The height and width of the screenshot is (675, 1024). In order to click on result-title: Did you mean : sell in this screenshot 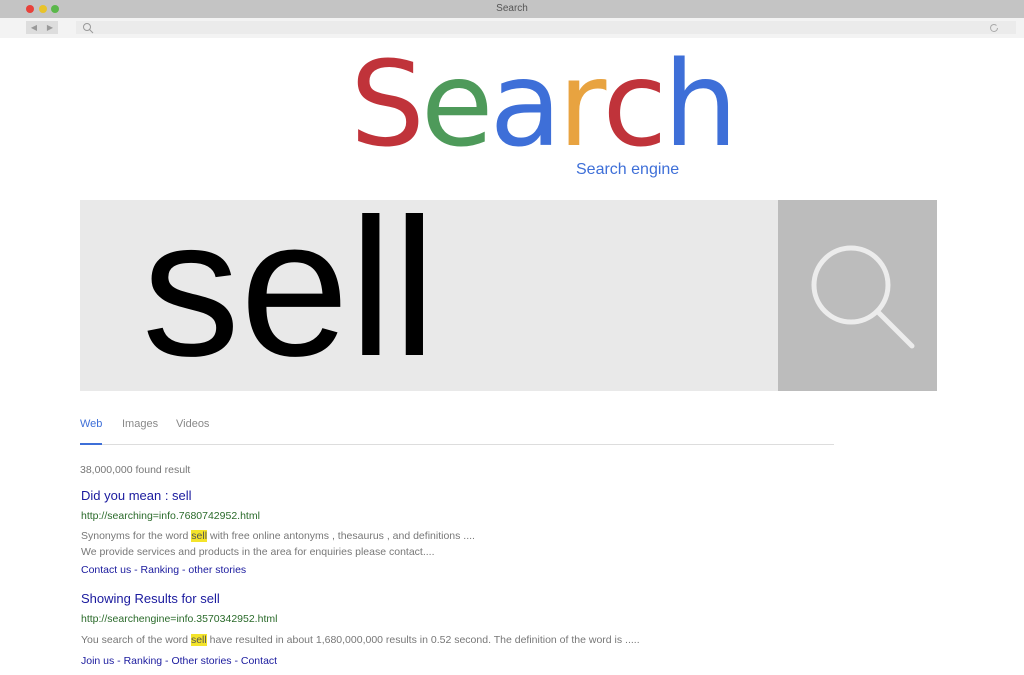, I will do `click(136, 495)`.